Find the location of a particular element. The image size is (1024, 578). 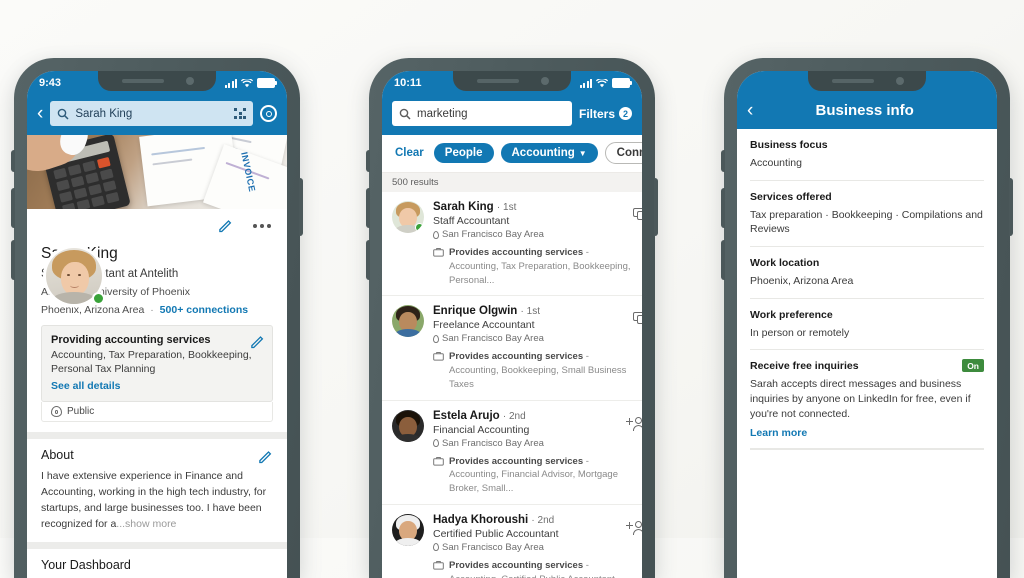

page-title: Business info is located at coordinates (864, 110).